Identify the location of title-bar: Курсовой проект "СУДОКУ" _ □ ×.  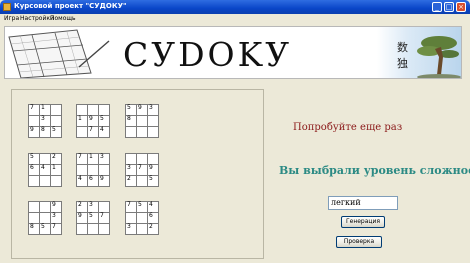
(235, 7).